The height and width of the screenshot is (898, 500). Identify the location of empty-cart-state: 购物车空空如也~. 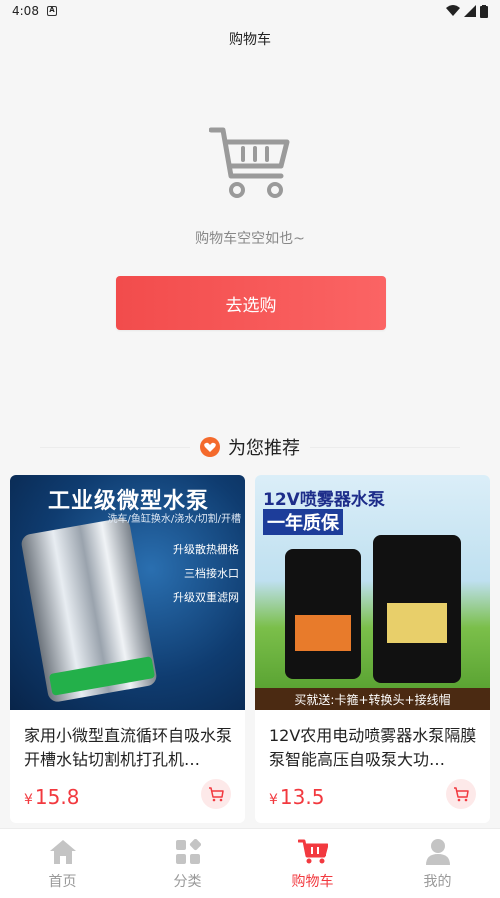
(250, 186).